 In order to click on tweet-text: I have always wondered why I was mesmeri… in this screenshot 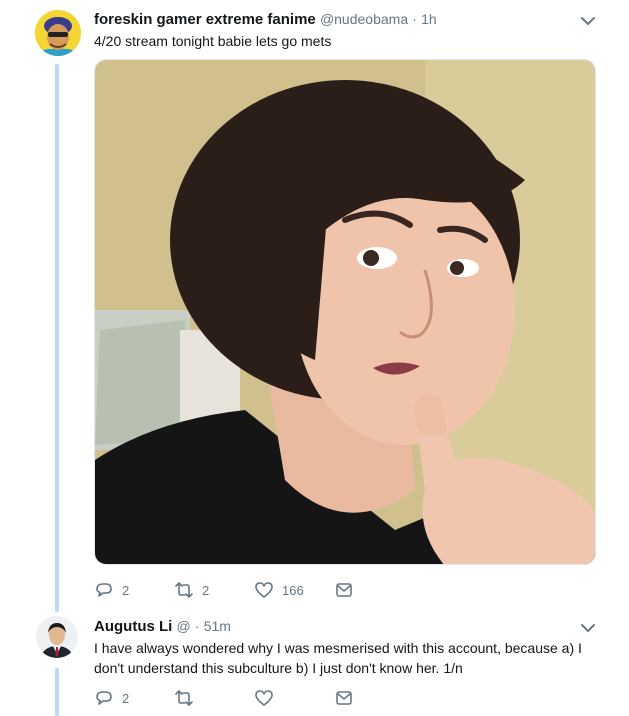, I will do `click(354, 658)`.